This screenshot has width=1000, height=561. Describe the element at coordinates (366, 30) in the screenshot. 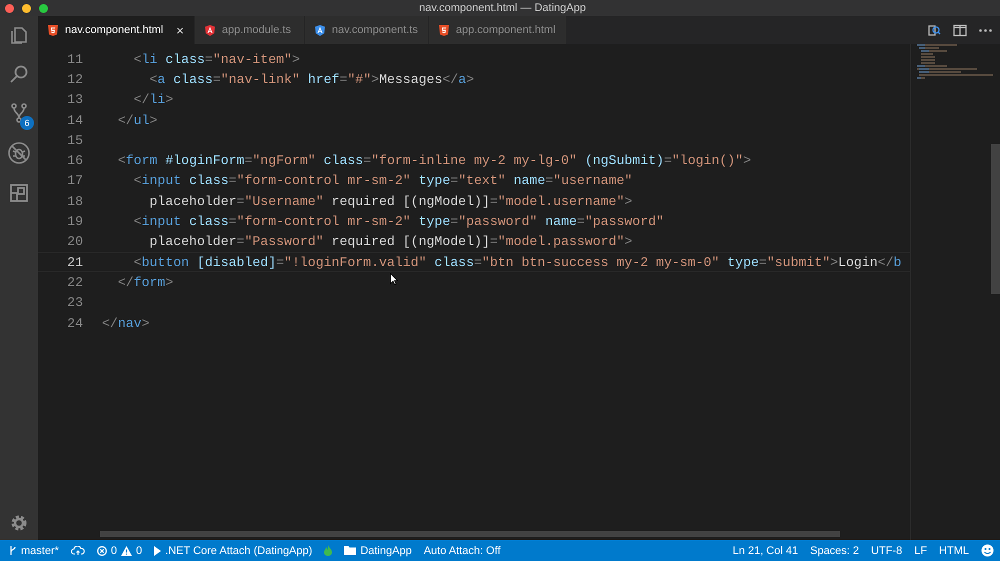

I see `editor-tab: nav.component.ts` at that location.